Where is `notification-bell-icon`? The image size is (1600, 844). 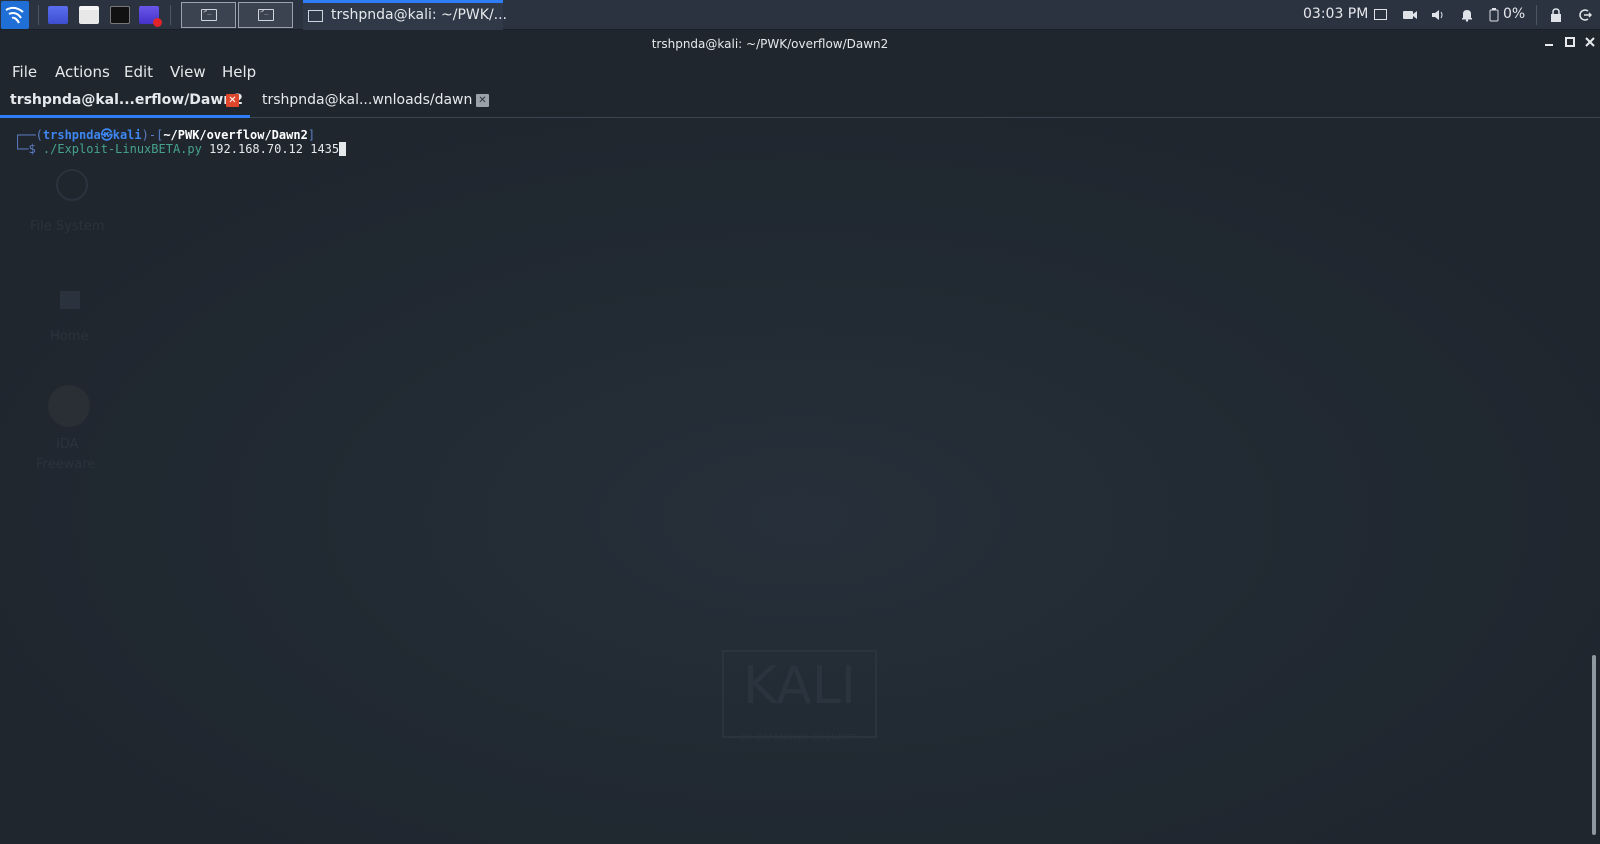
notification-bell-icon is located at coordinates (1467, 15).